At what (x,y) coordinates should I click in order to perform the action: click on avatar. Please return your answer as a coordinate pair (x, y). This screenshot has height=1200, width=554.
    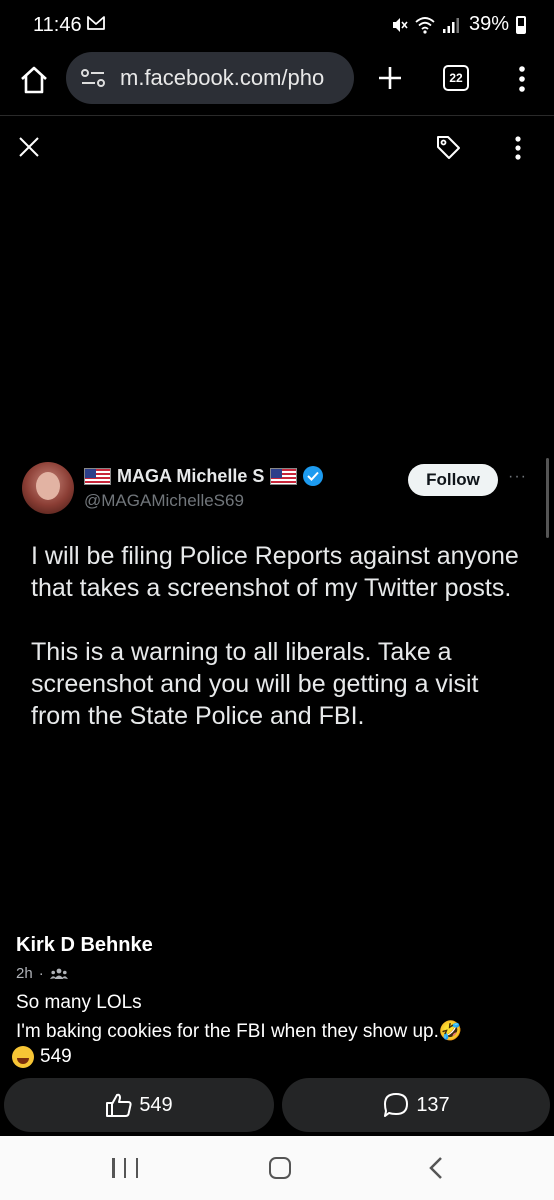
    Looking at the image, I should click on (48, 488).